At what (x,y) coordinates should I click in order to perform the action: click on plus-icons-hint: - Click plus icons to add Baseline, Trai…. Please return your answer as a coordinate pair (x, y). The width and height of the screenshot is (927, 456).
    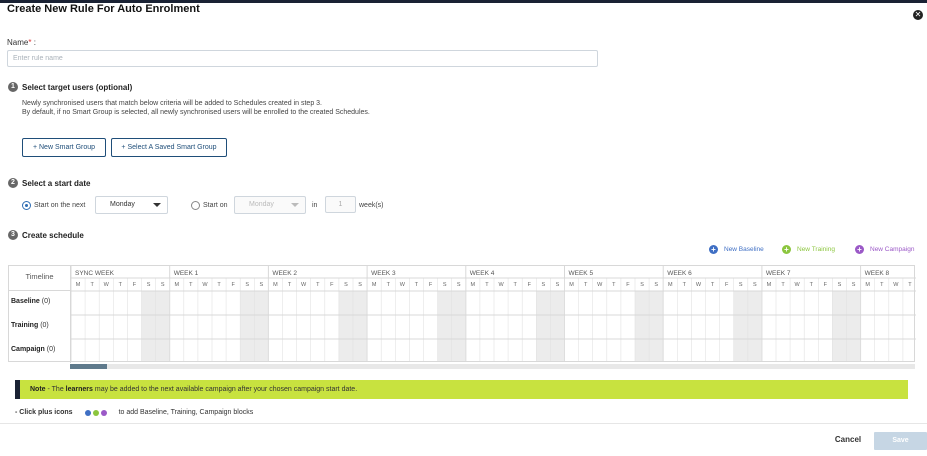
    Looking at the image, I should click on (134, 412).